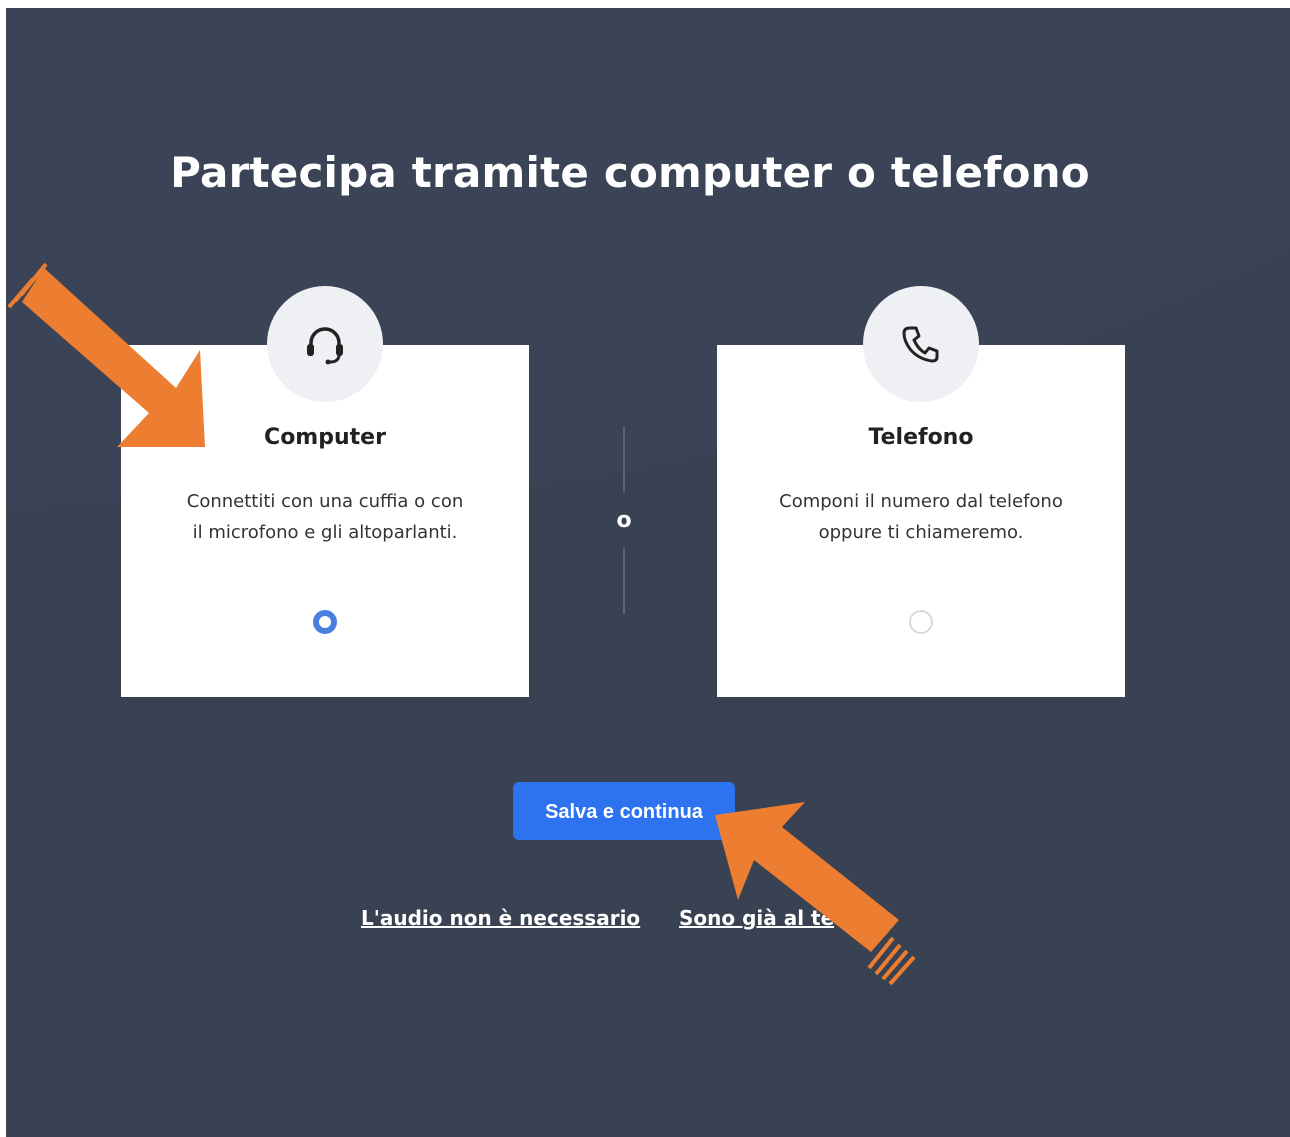  Describe the element at coordinates (815, 894) in the screenshot. I see `annotation-arrow-button` at that location.